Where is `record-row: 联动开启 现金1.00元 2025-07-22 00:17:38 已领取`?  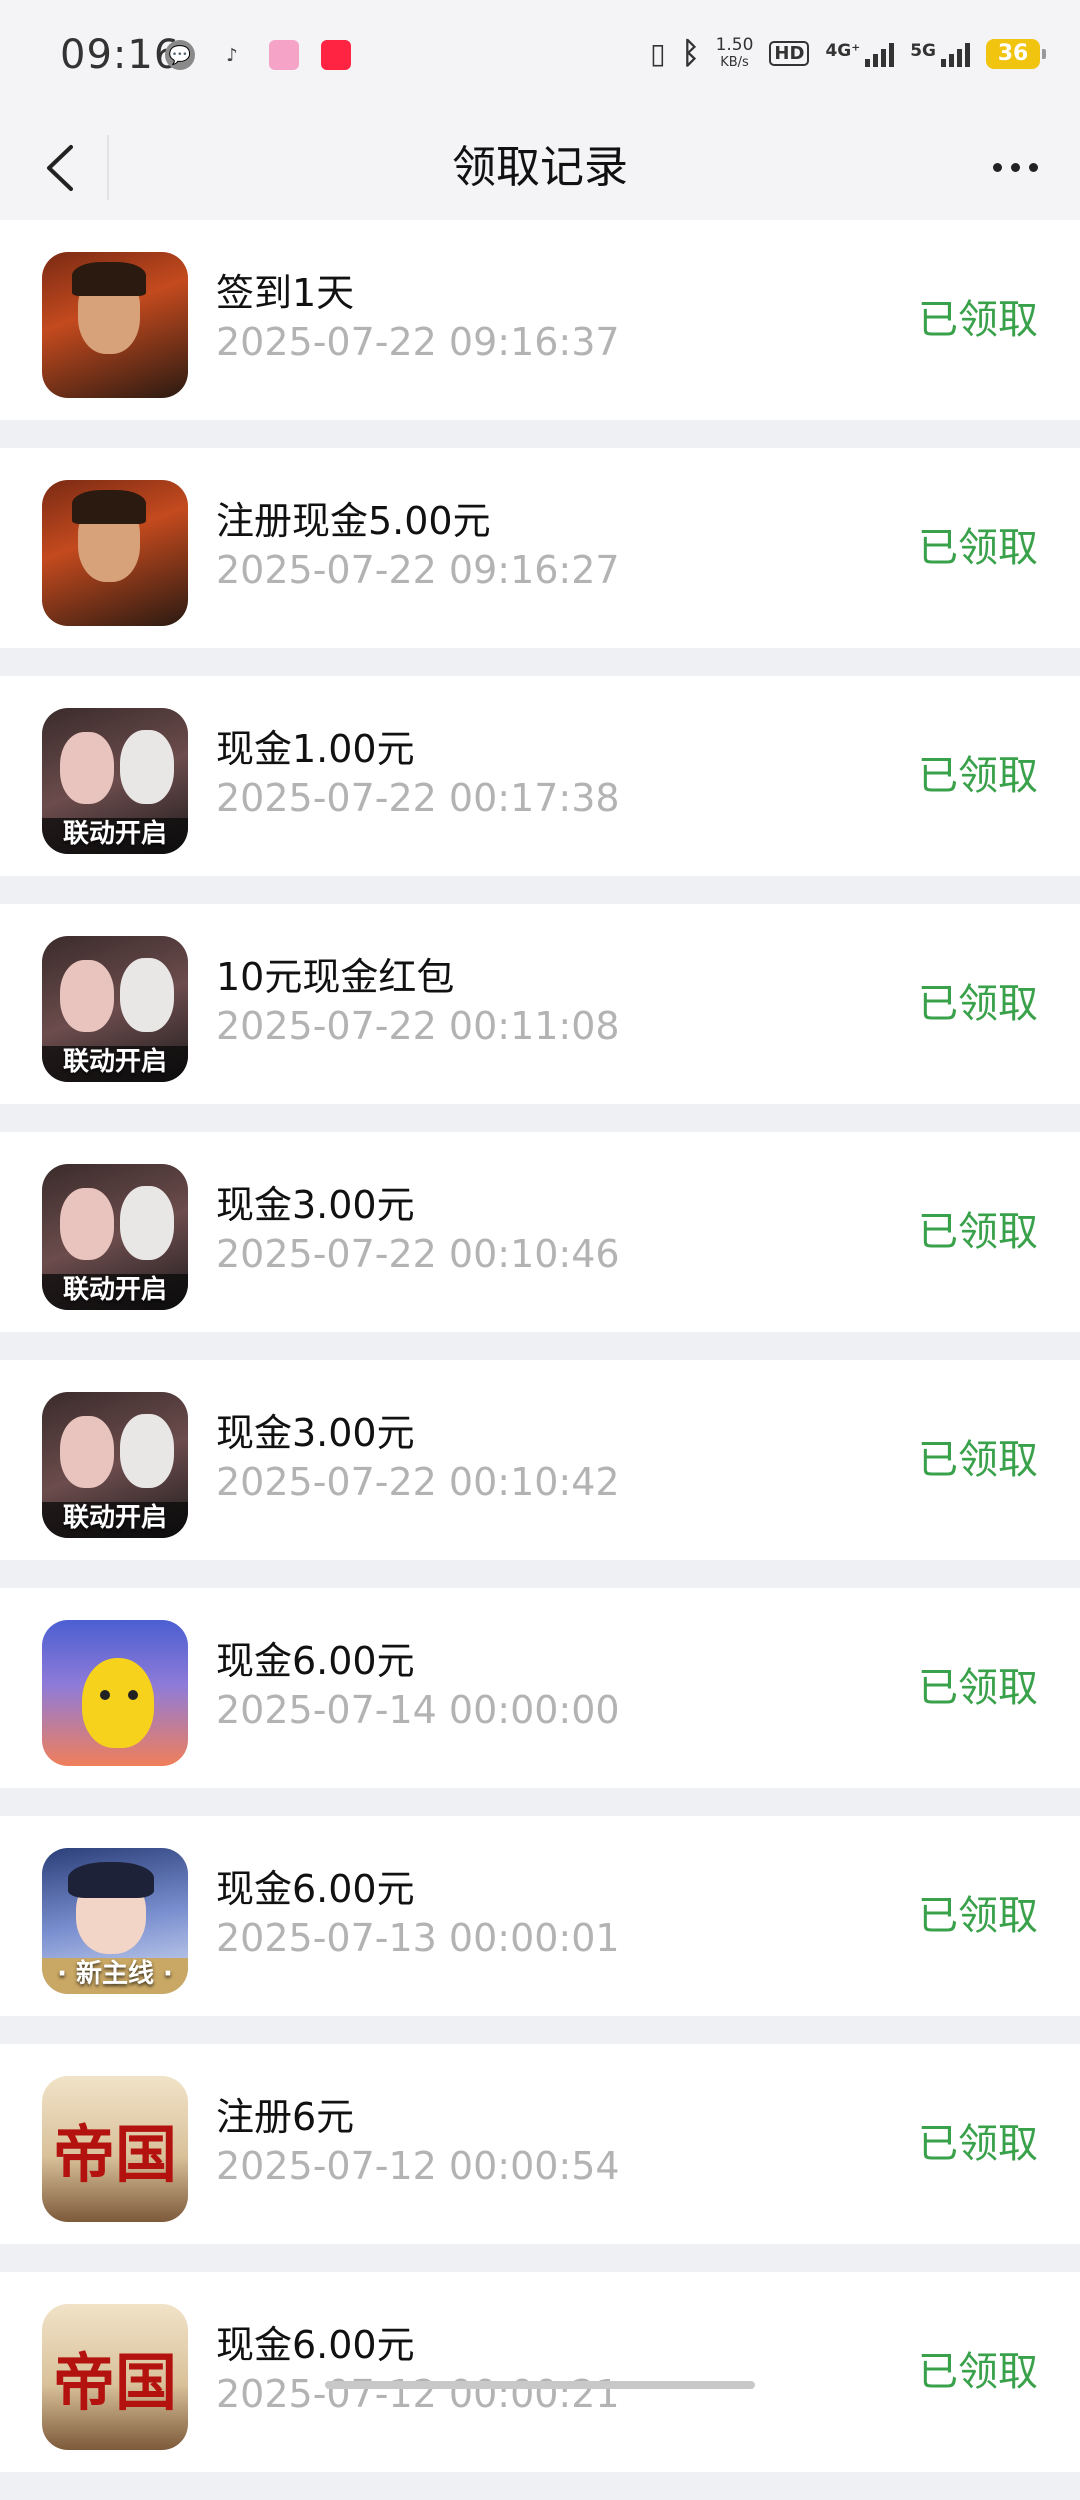
record-row: 联动开启 现金1.00元 2025-07-22 00:17:38 已领取 is located at coordinates (540, 776).